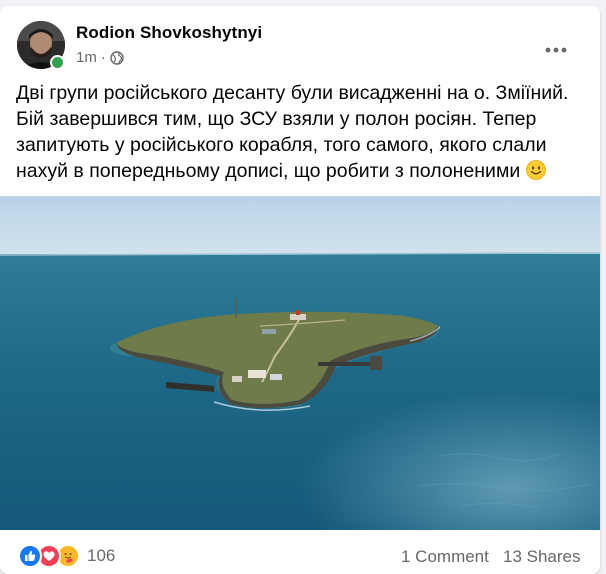 The image size is (606, 574). What do you see at coordinates (300, 553) in the screenshot?
I see `post-footer: 106 1 Comment 13 Shares` at bounding box center [300, 553].